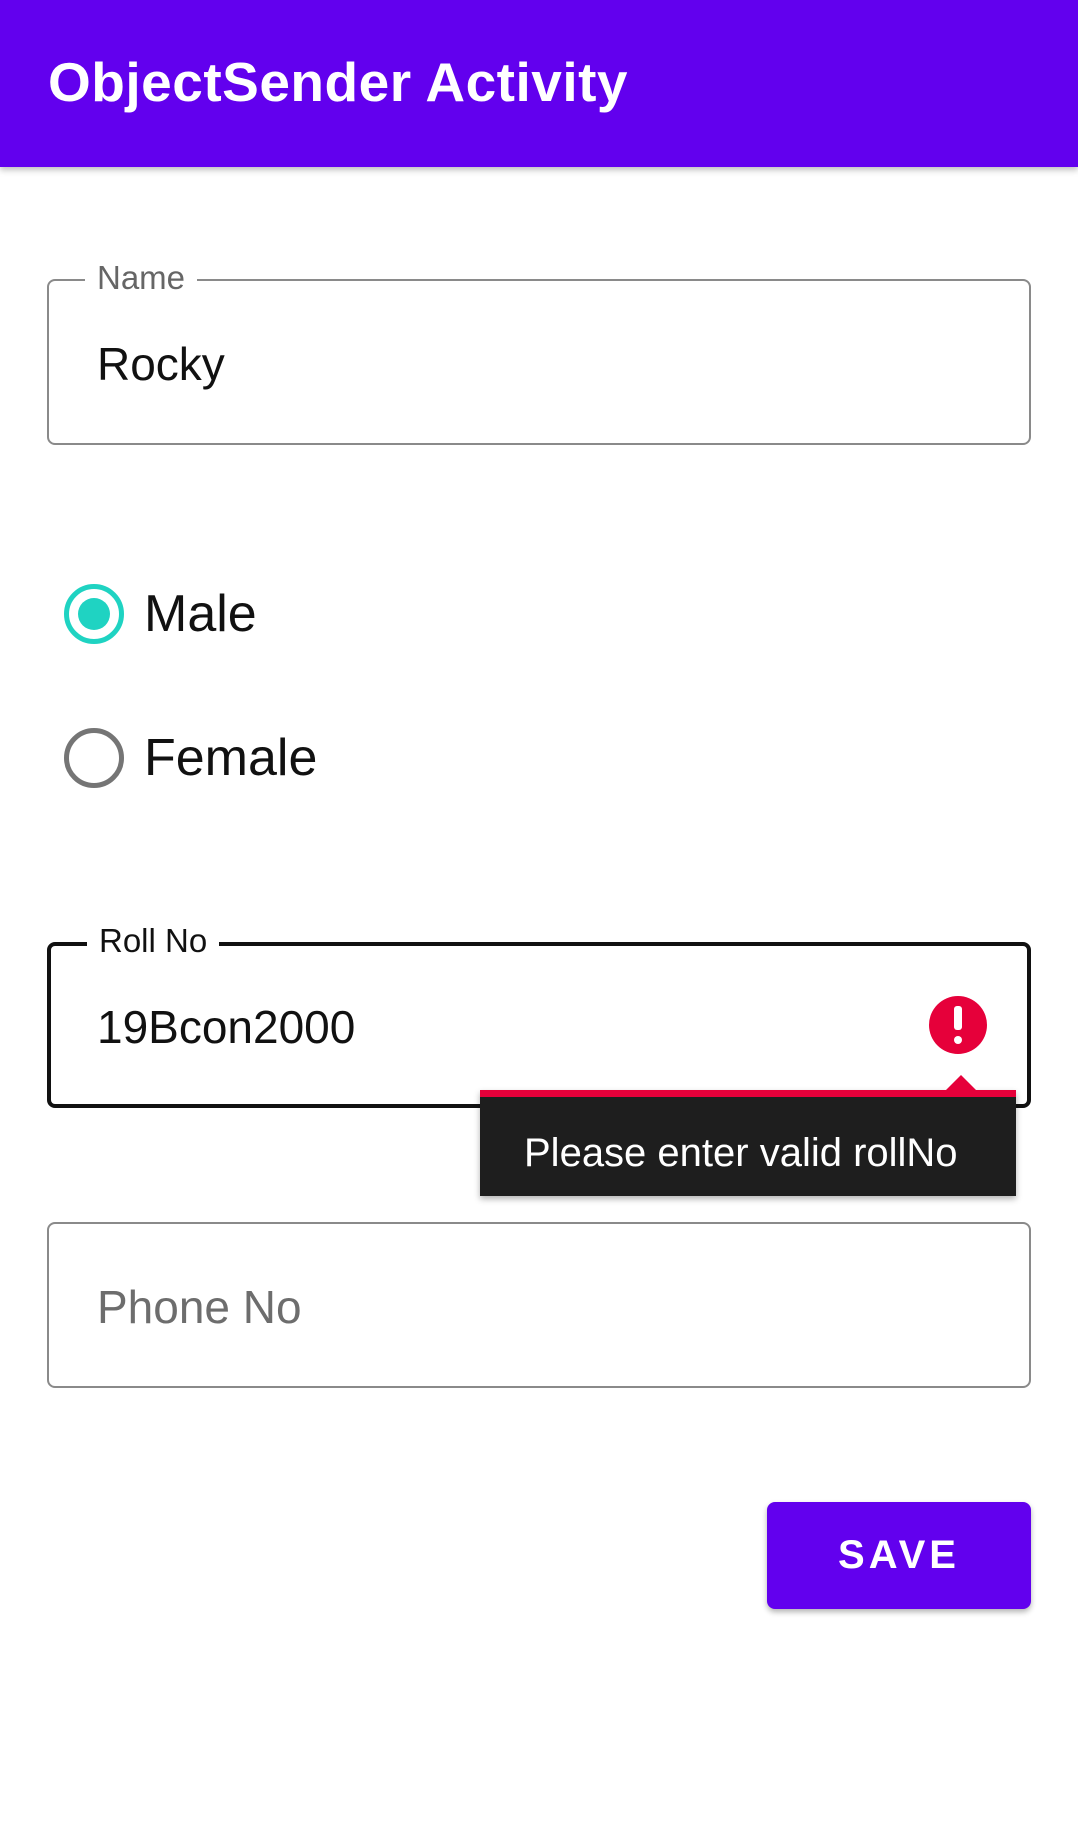 The height and width of the screenshot is (1847, 1078). I want to click on error-tooltip: Please enter valid rollNo, so click(748, 1135).